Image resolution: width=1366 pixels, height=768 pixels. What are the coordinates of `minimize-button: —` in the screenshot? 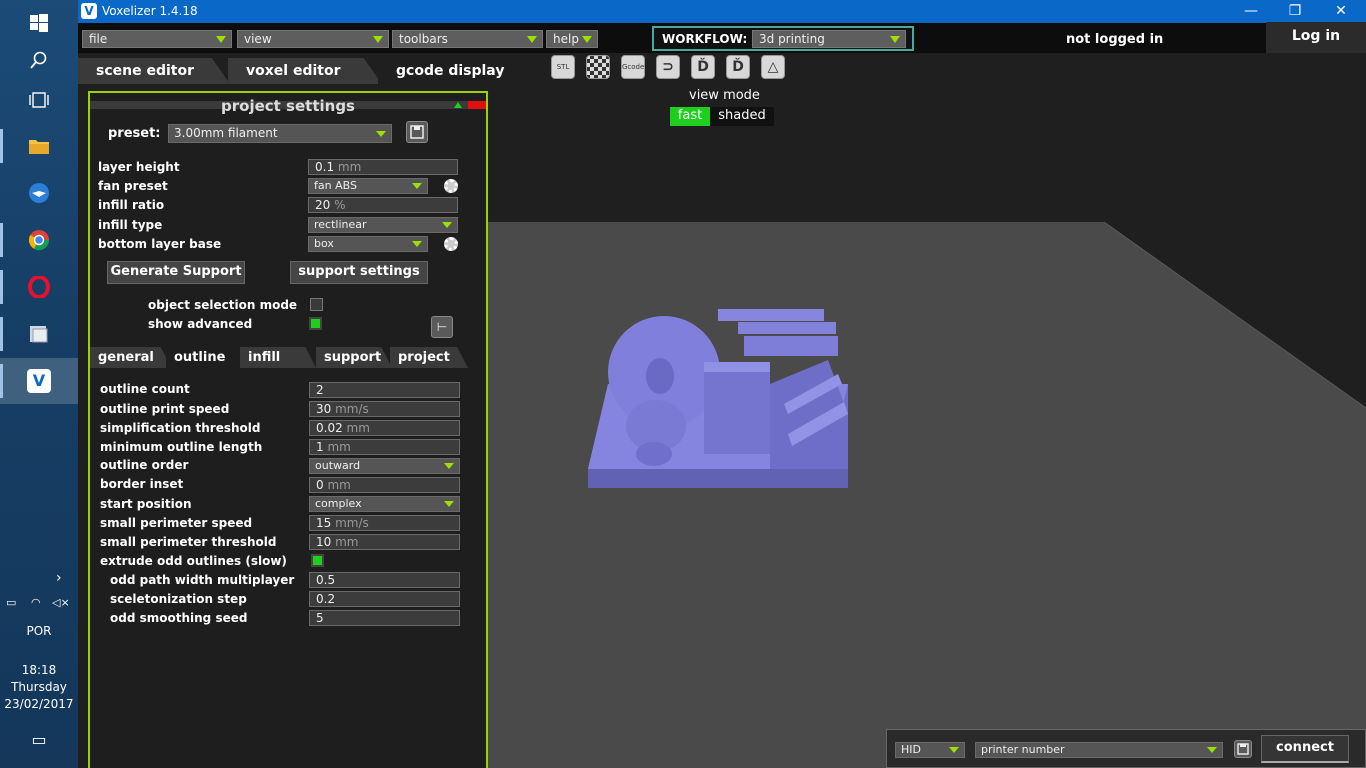 It's located at (1251, 11).